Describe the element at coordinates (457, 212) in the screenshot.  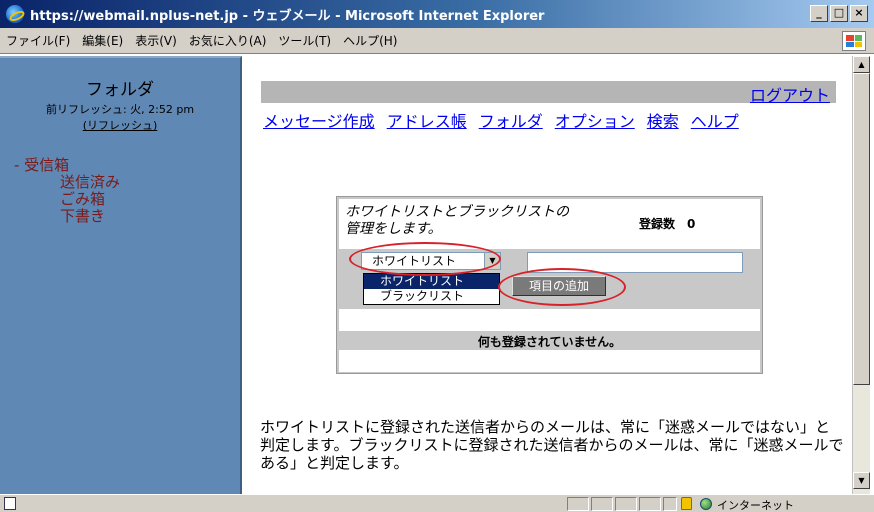
I see `panel-description-line1: ホワイトリストとブラックリストの` at that location.